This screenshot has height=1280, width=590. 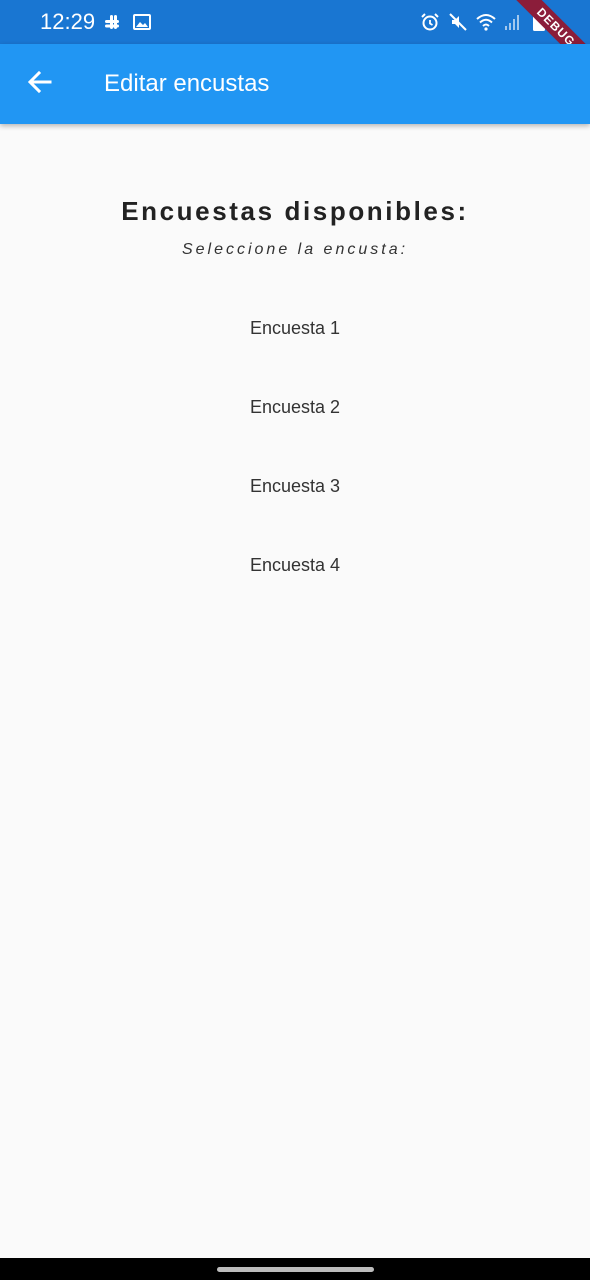 I want to click on back-button, so click(x=40, y=84).